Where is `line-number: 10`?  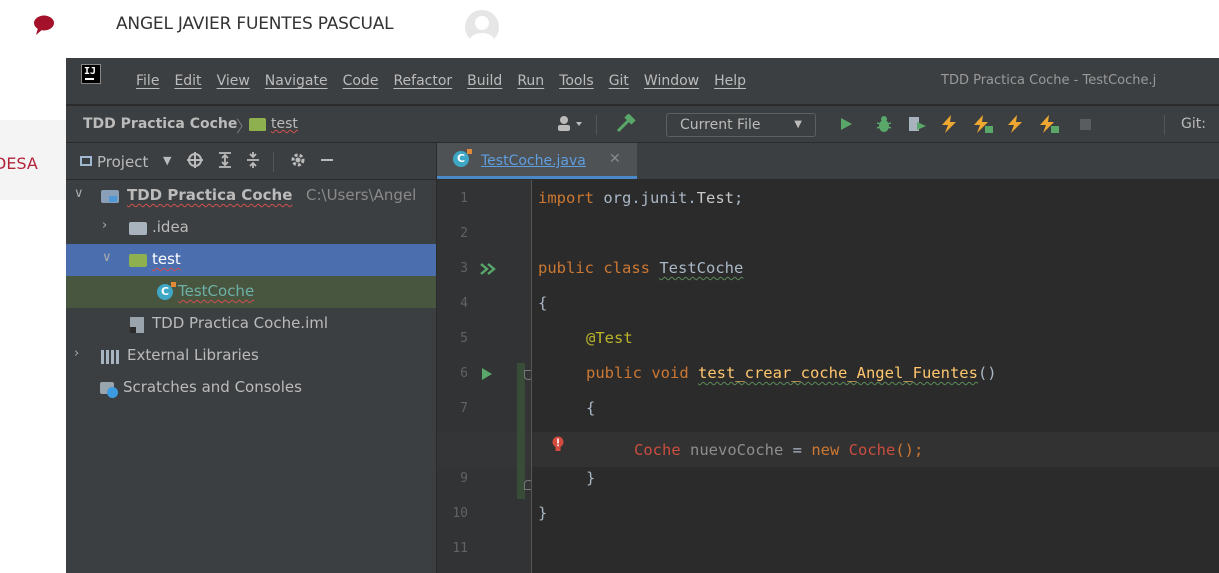 line-number: 10 is located at coordinates (460, 513).